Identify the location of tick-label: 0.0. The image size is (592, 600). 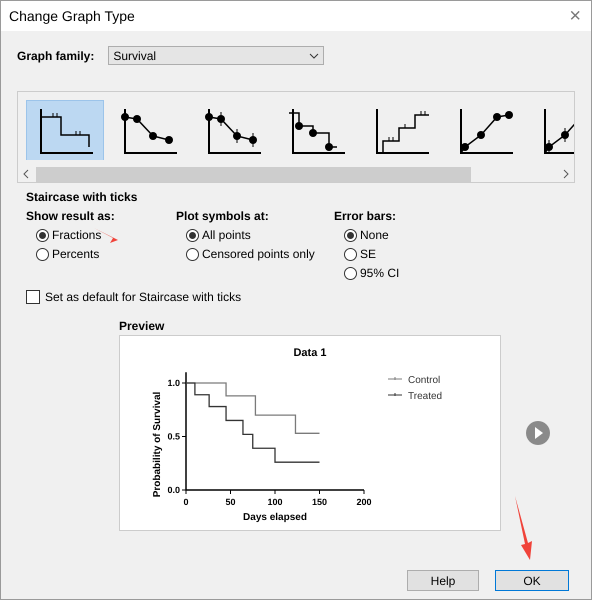
(173, 490).